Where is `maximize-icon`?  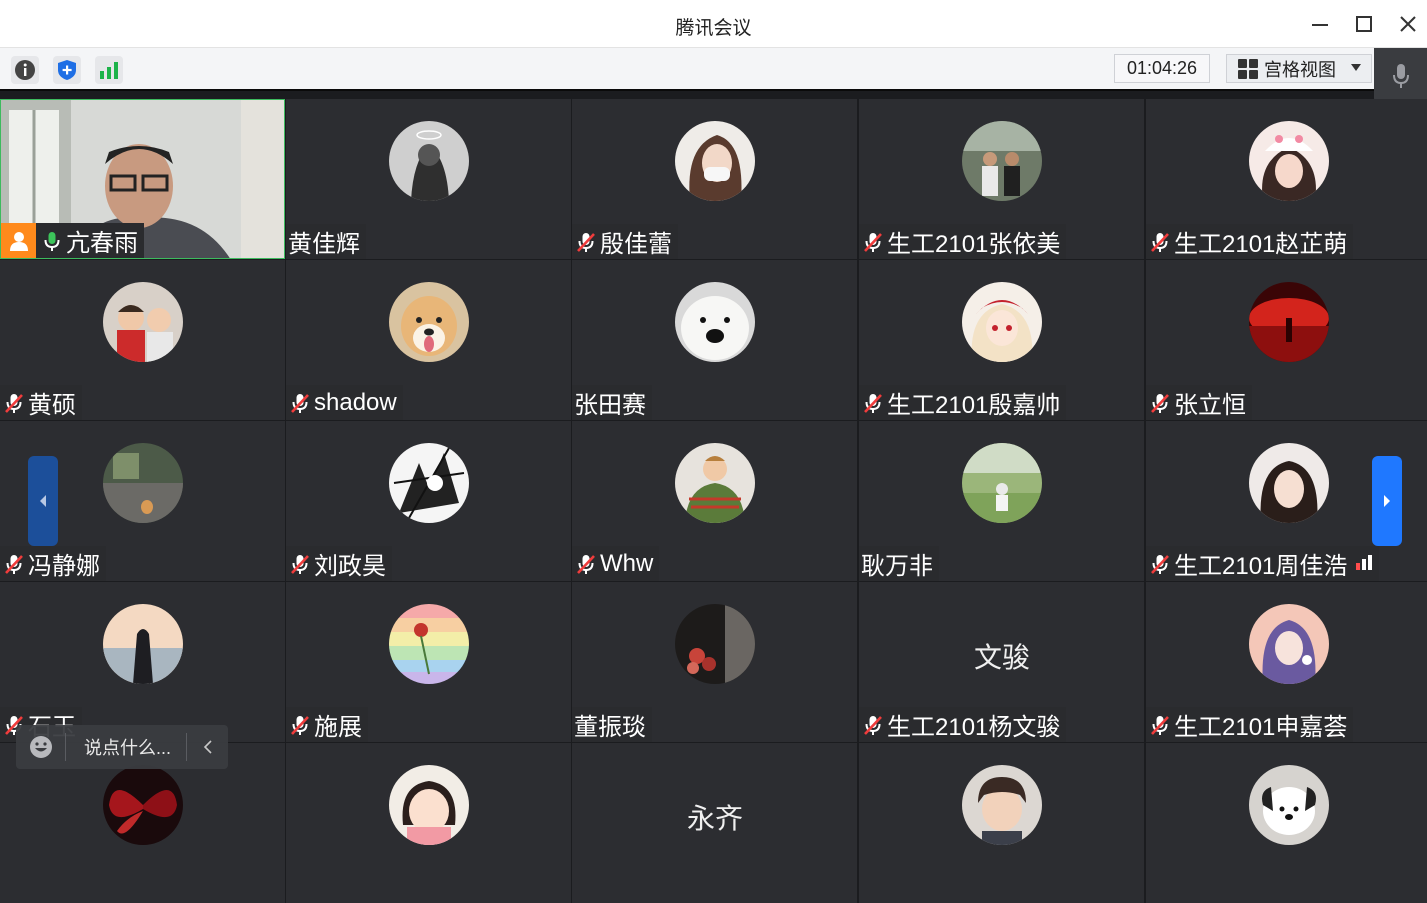 maximize-icon is located at coordinates (1364, 24).